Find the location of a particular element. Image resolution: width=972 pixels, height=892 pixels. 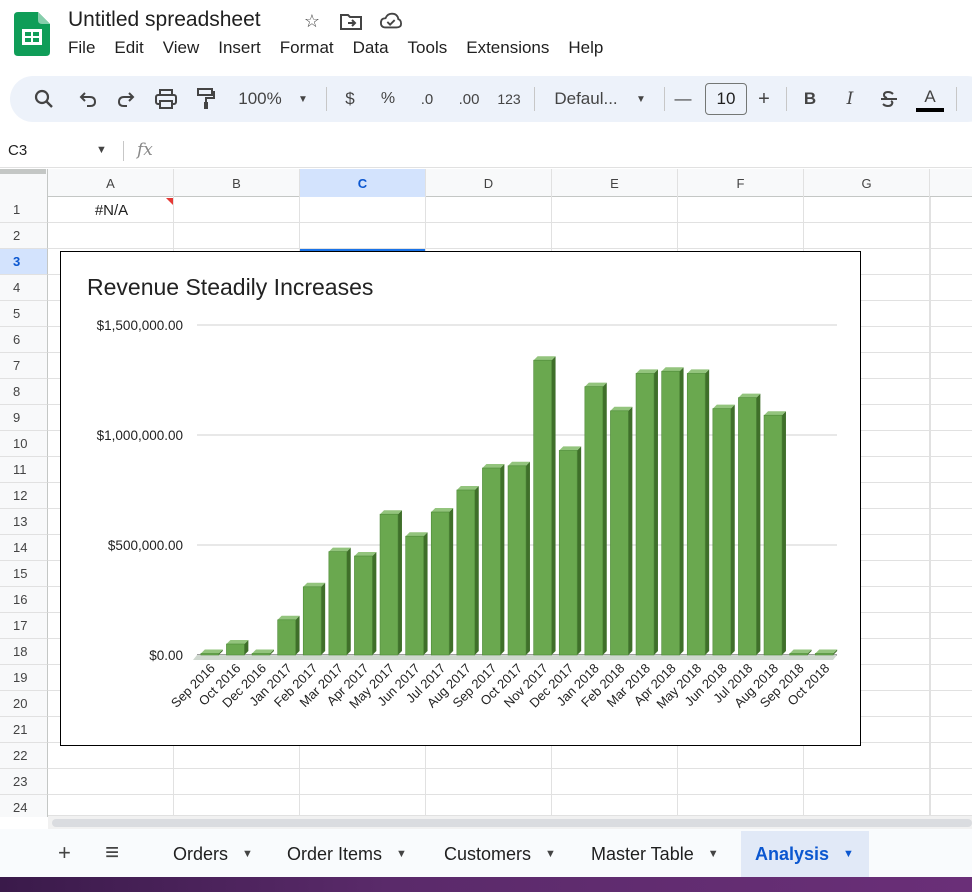

font-dropdown-icon: ▼ is located at coordinates (641, 99).